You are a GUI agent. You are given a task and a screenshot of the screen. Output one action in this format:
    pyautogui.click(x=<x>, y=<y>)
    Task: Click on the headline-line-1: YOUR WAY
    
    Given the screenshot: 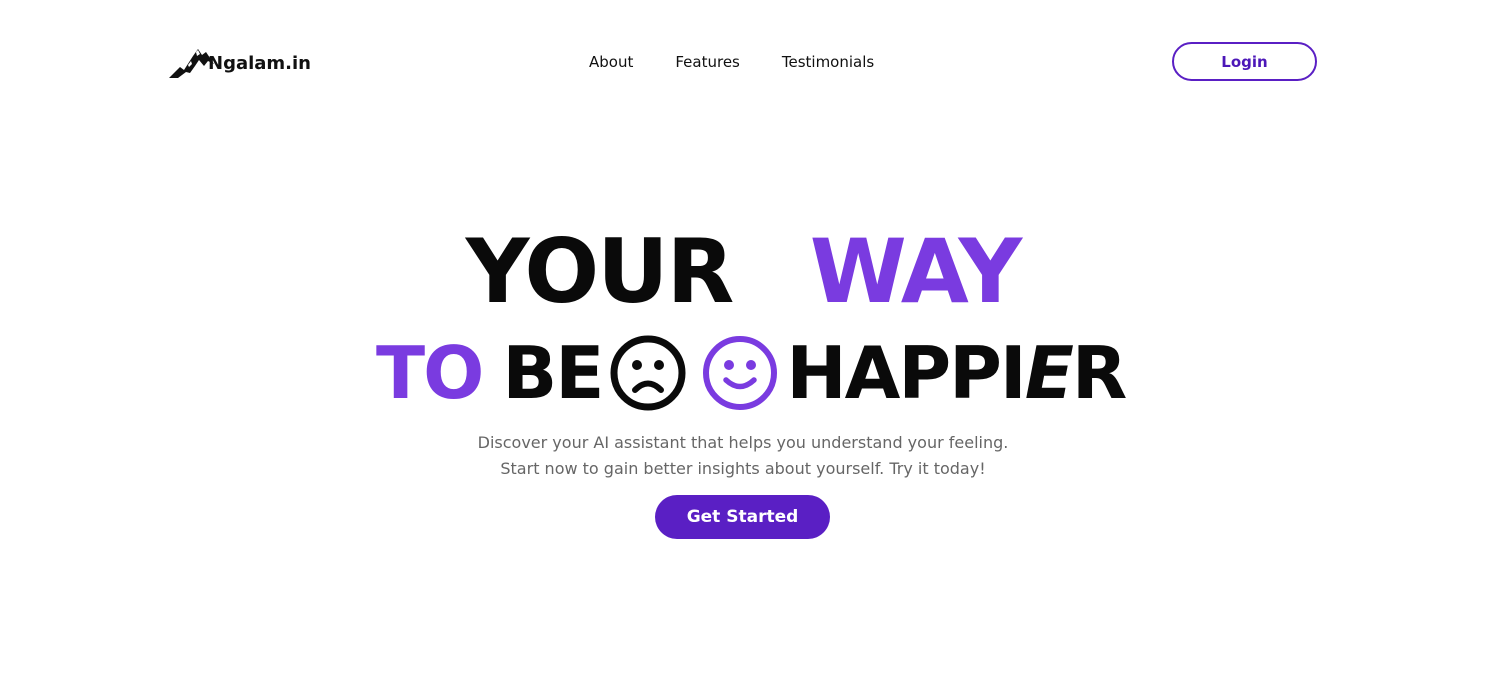 What is the action you would take?
    pyautogui.click(x=743, y=272)
    